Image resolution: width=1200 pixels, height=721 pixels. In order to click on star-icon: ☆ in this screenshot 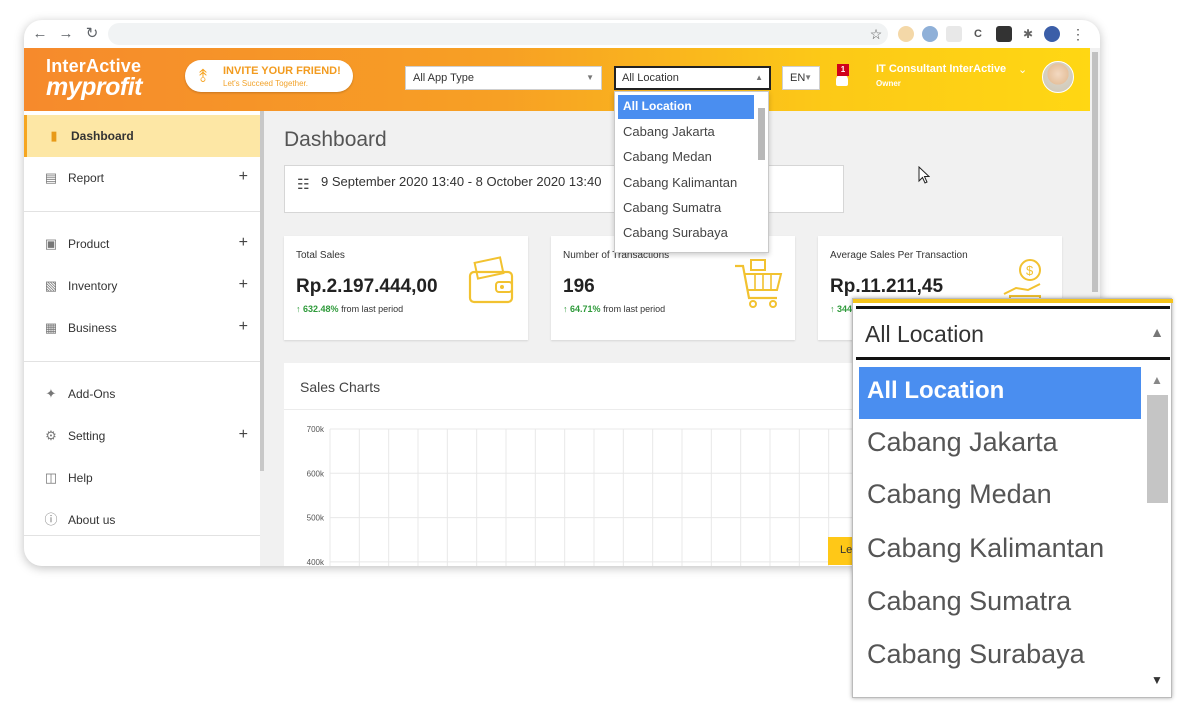, I will do `click(876, 34)`.